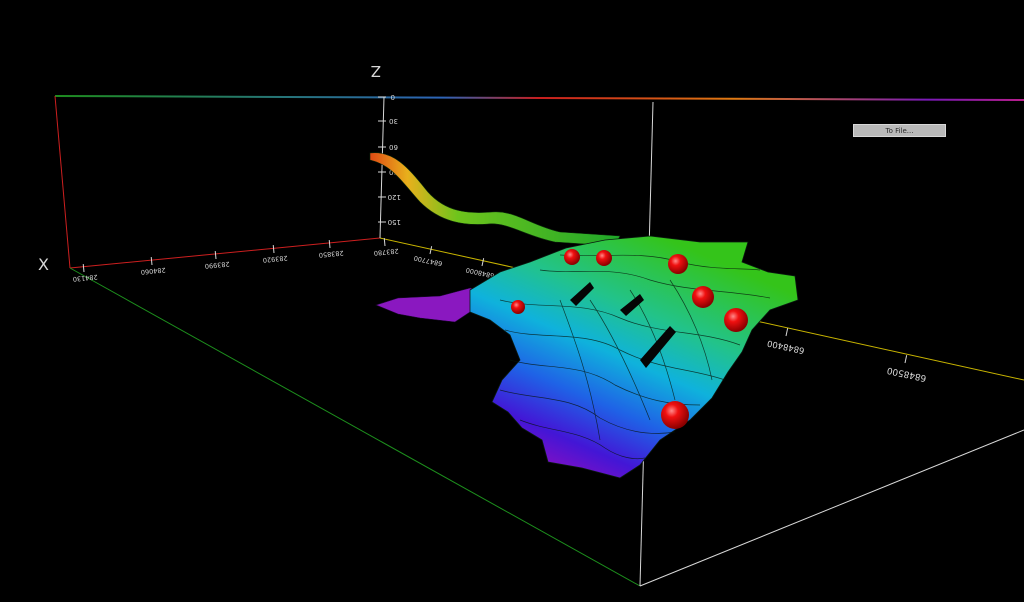 This screenshot has width=1024, height=602. Describe the element at coordinates (84, 278) in the screenshot. I see `svg-text: 284130` at that location.